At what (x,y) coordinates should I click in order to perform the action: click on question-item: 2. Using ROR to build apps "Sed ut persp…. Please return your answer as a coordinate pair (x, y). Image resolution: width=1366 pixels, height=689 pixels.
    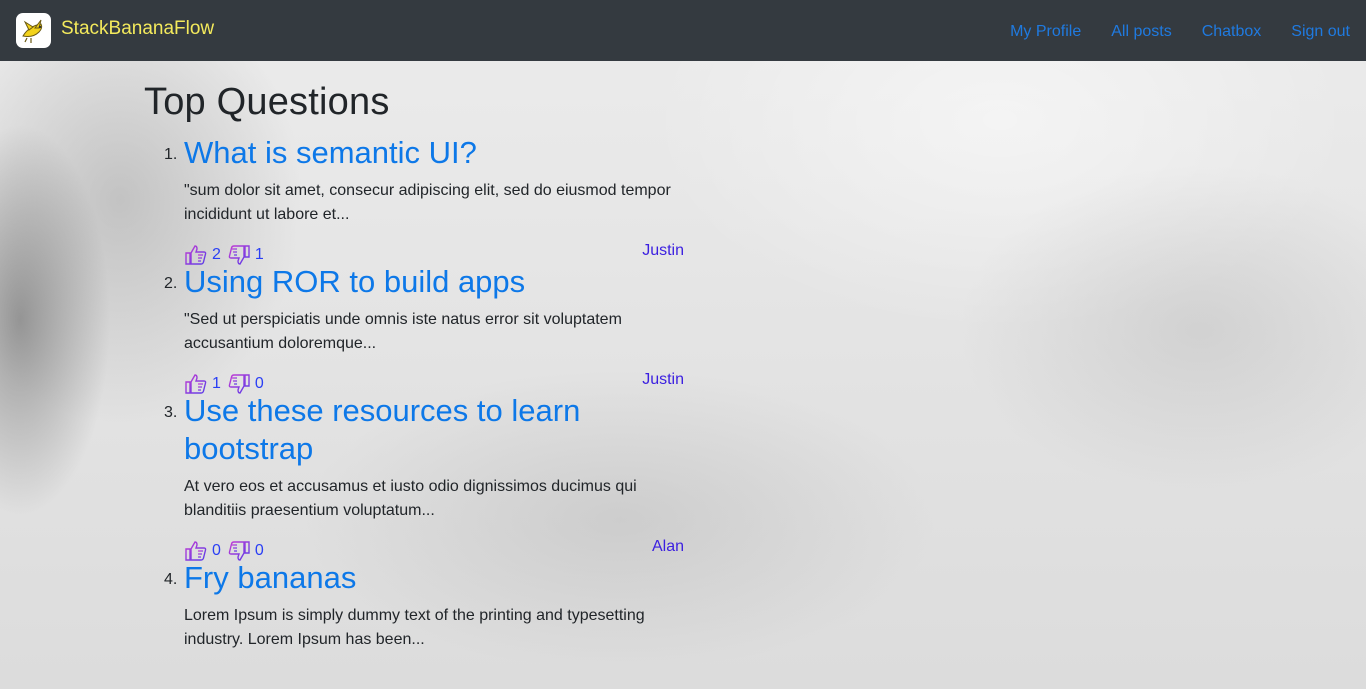
    Looking at the image, I should click on (414, 331).